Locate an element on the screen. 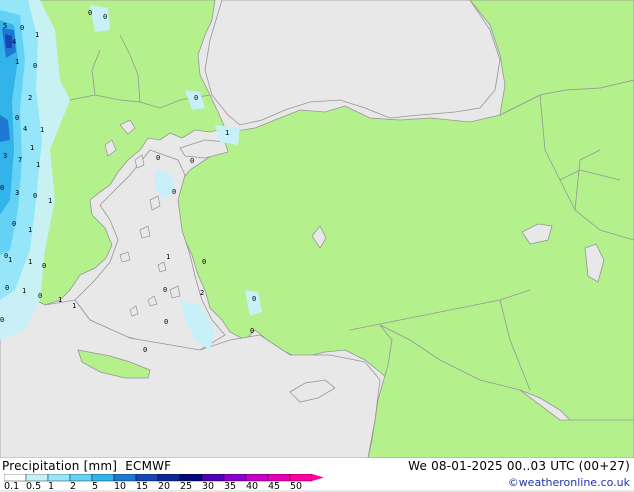 The width and height of the screenshot is (634, 492). legend-tick-label: 40 is located at coordinates (252, 486).